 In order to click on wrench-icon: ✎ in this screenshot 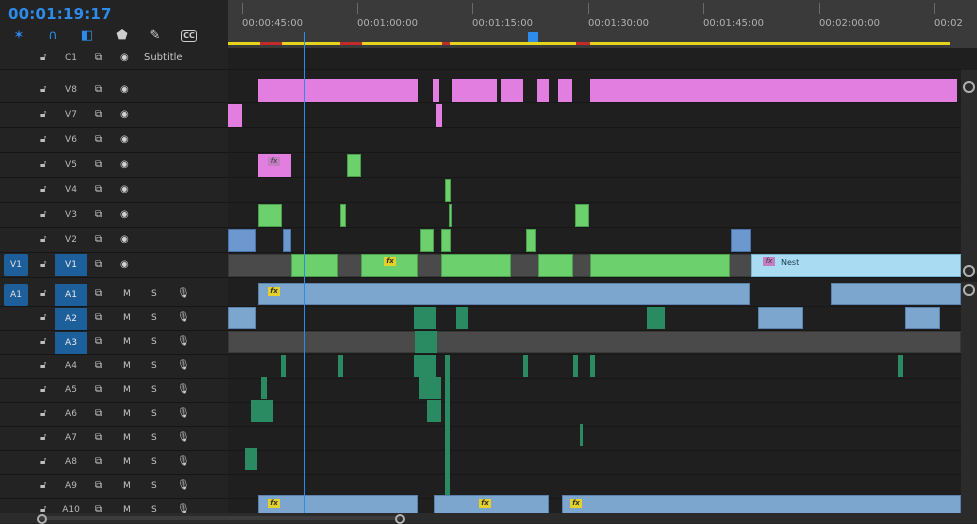, I will do `click(155, 36)`.